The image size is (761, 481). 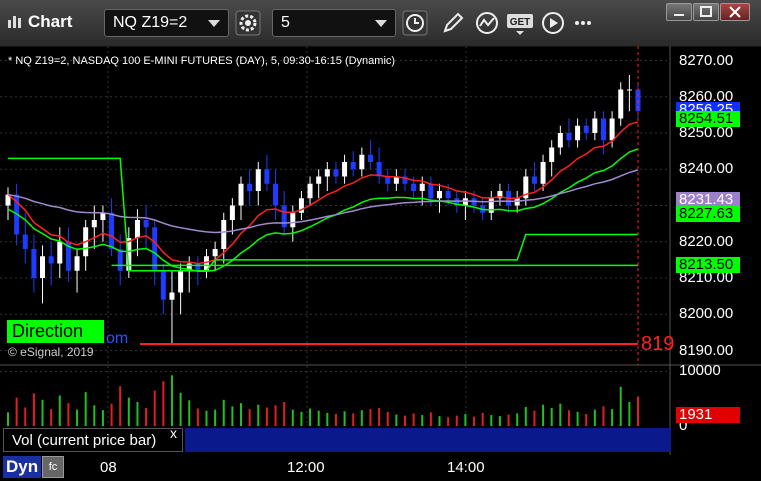 I want to click on chart-window-icon, so click(x=14, y=22).